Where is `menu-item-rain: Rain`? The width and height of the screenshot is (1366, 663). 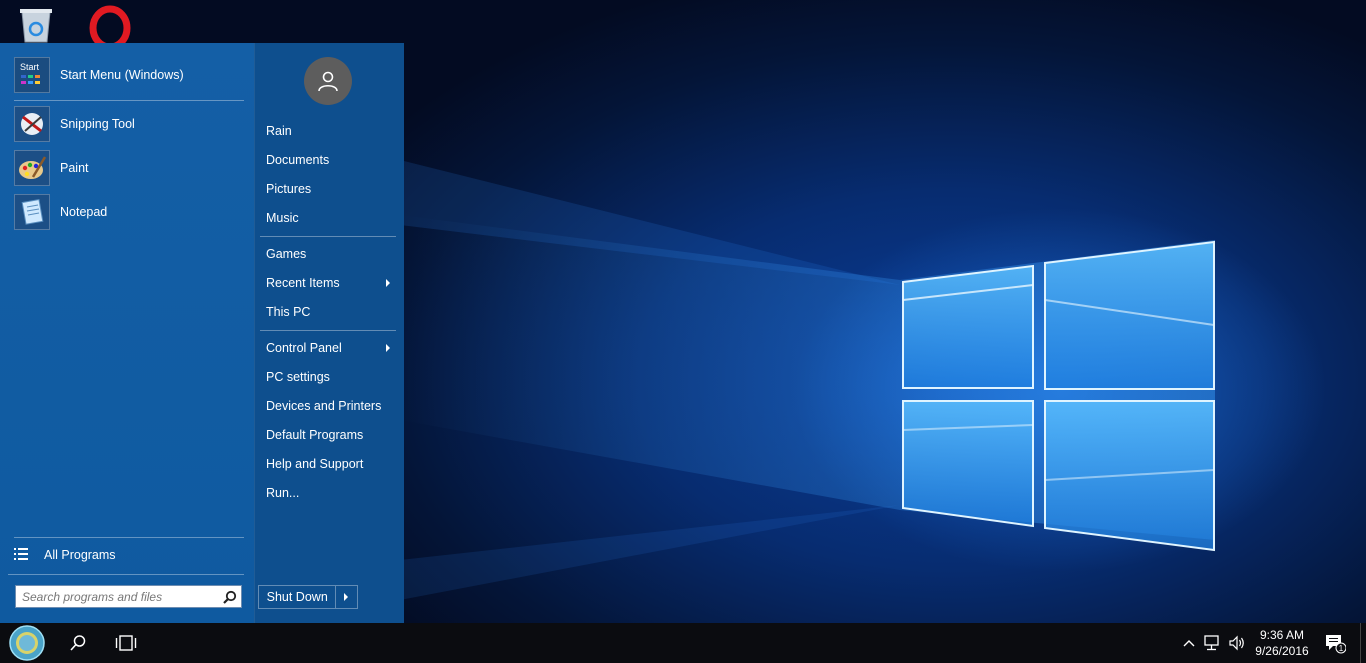
menu-item-rain: Rain is located at coordinates (328, 131).